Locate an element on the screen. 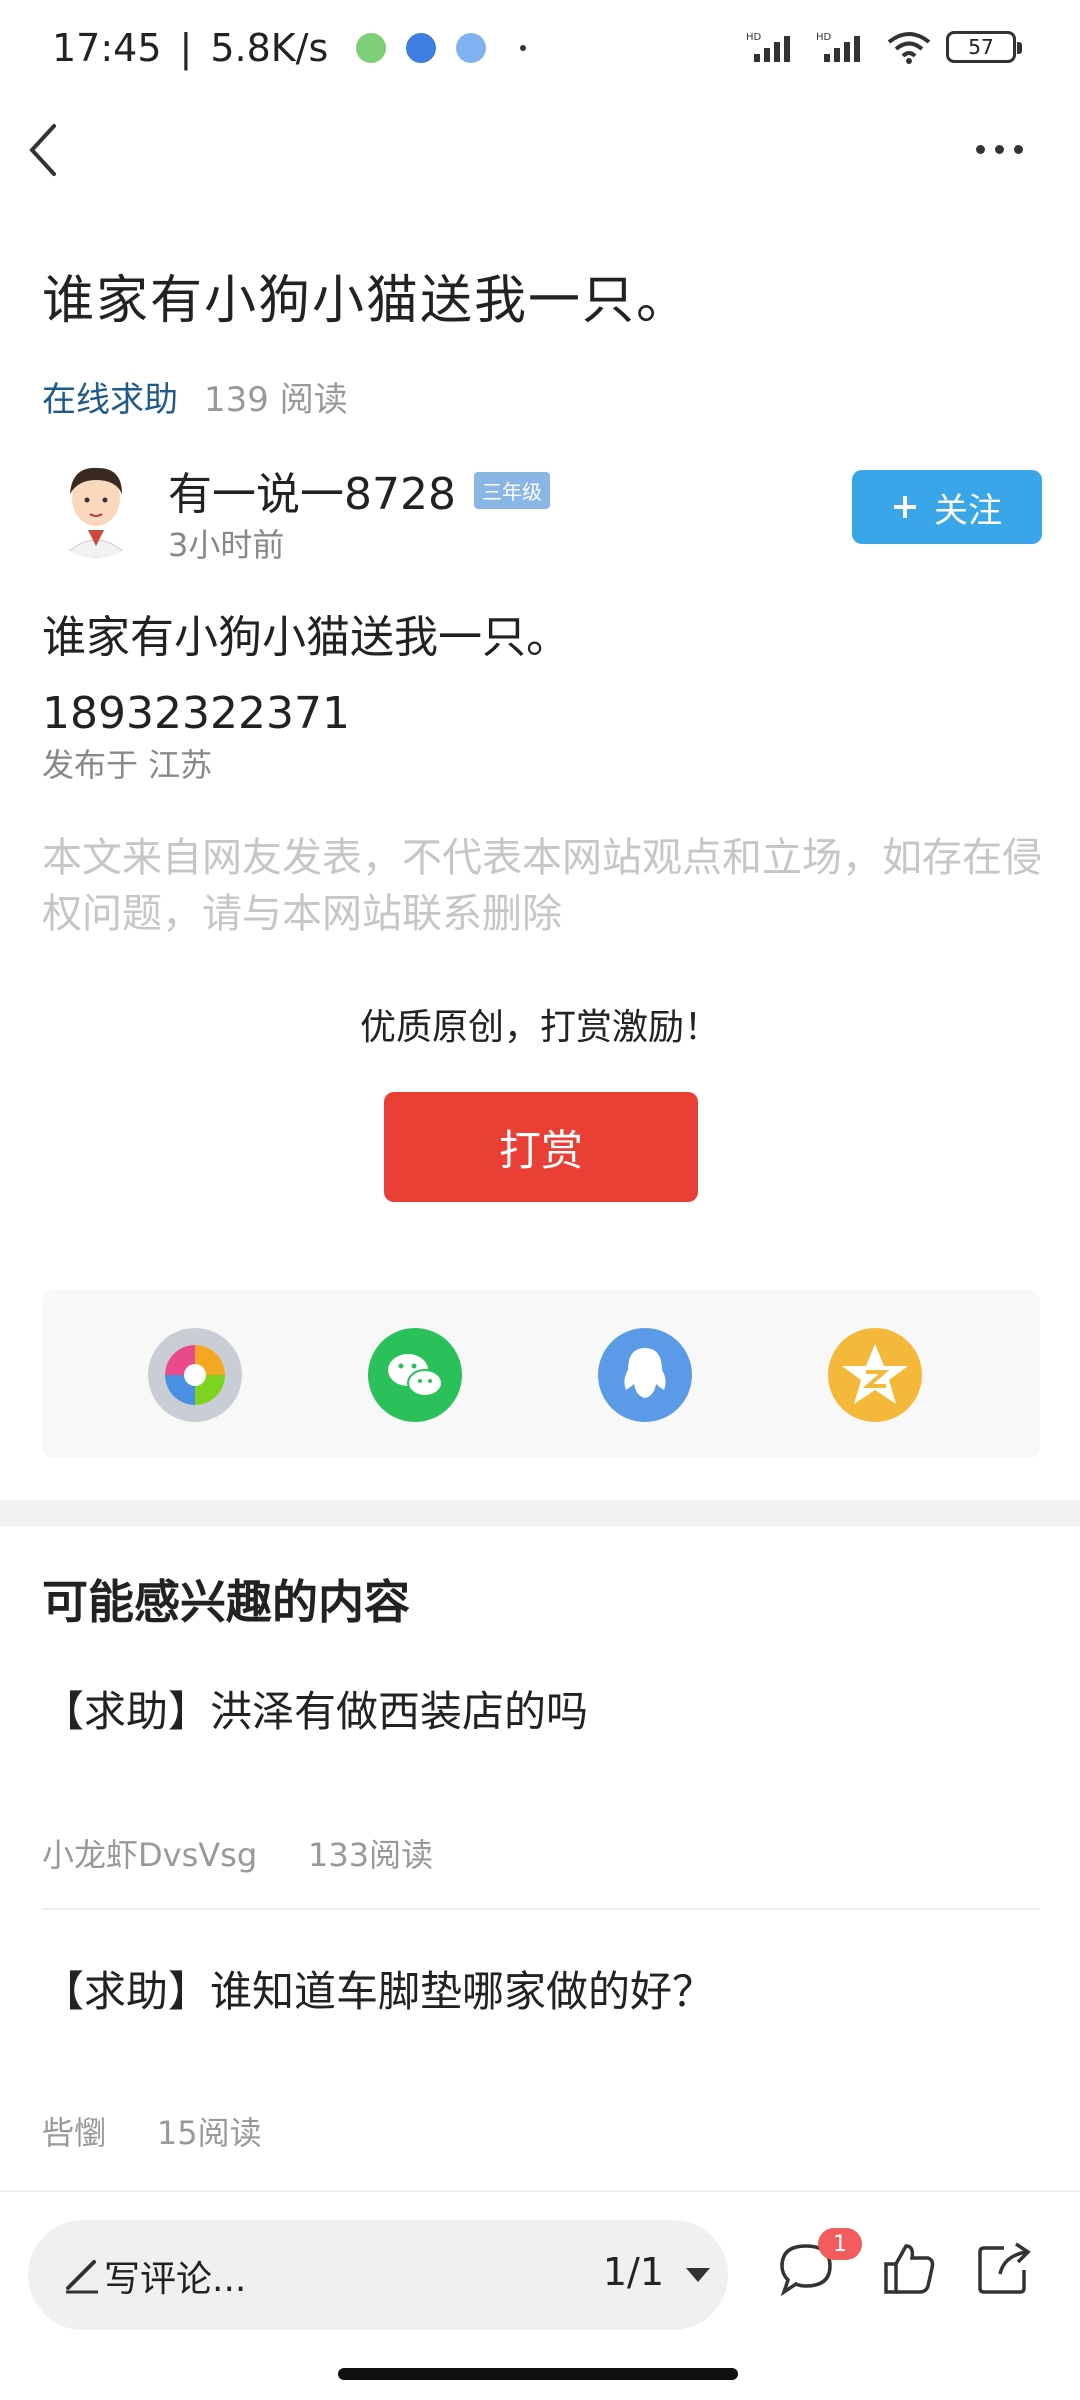 The height and width of the screenshot is (2400, 1080). avatar is located at coordinates (96, 504).